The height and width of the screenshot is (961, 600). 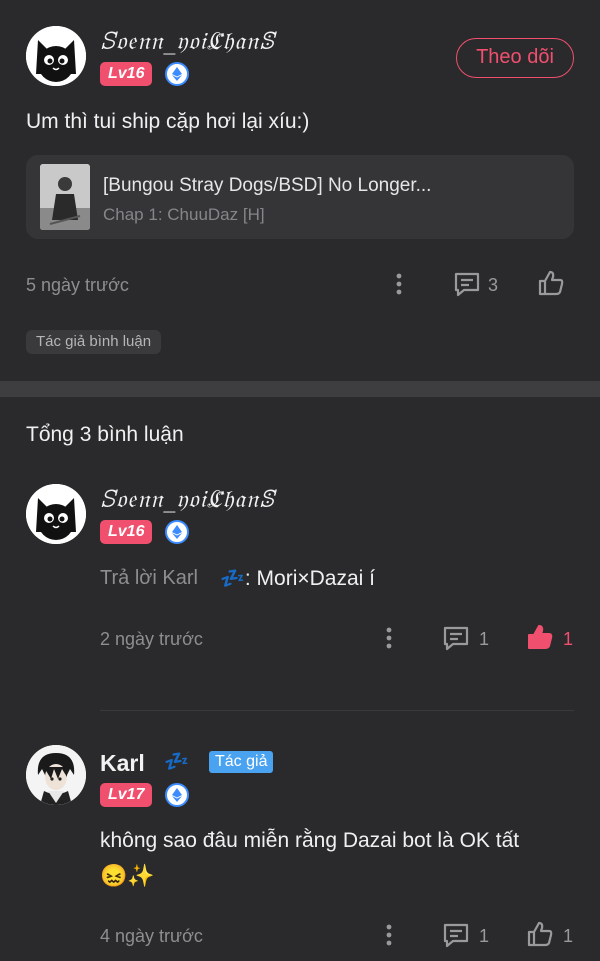 I want to click on post-content: Um thì tui ship cặp hơi lại xíu:), so click(x=168, y=121).